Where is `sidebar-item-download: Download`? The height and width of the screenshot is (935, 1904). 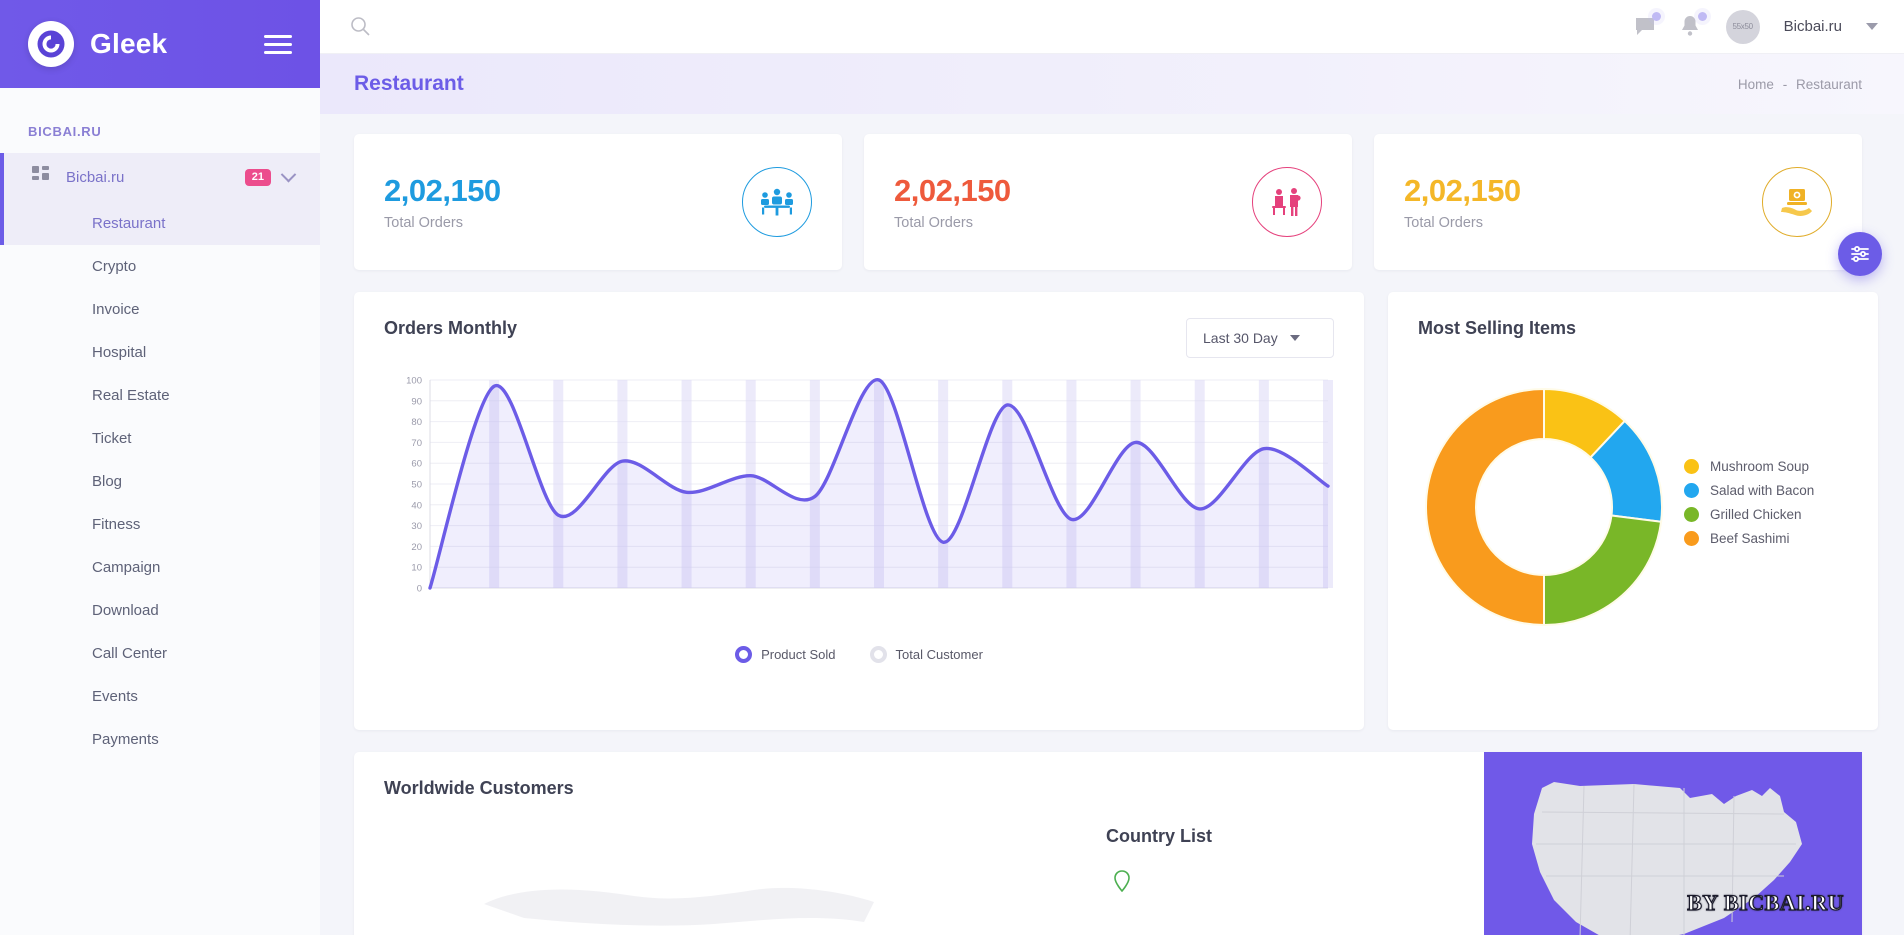
sidebar-item-download: Download is located at coordinates (160, 610).